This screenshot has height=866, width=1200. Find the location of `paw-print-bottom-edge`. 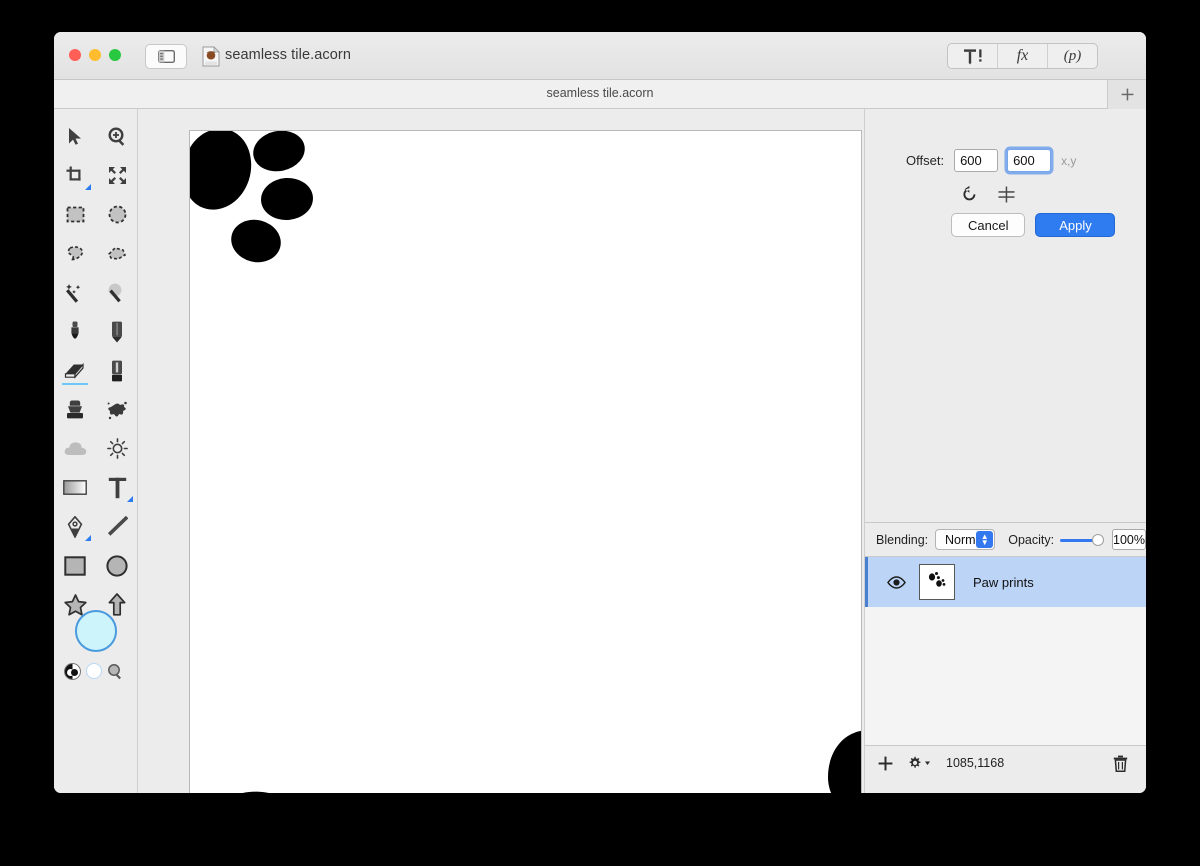

paw-print-bottom-edge is located at coordinates (250, 792).